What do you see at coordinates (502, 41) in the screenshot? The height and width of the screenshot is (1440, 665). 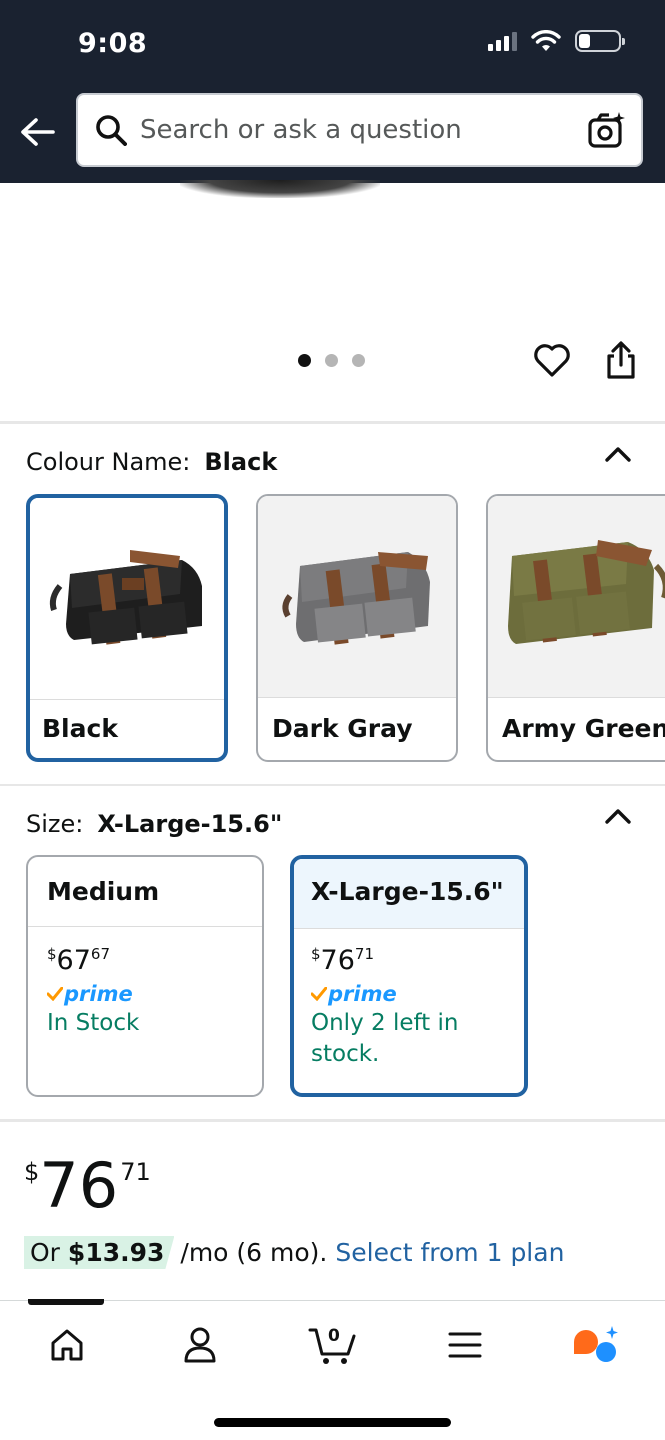 I see `signal-icon` at bounding box center [502, 41].